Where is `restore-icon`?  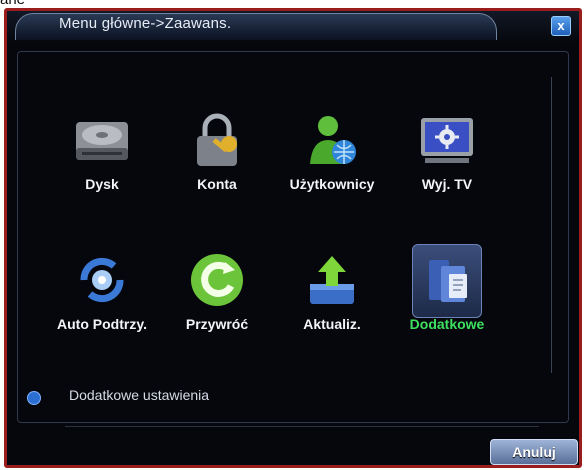
restore-icon is located at coordinates (217, 280).